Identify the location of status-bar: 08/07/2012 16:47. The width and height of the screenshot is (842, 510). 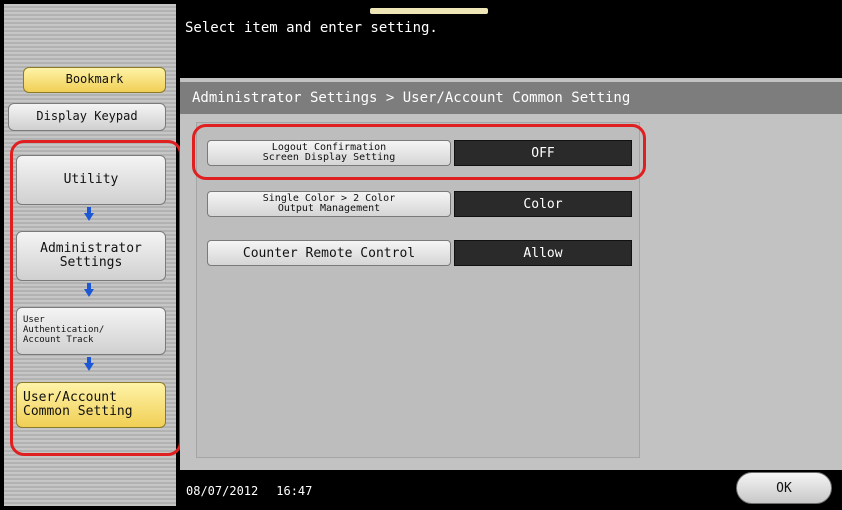
(455, 491).